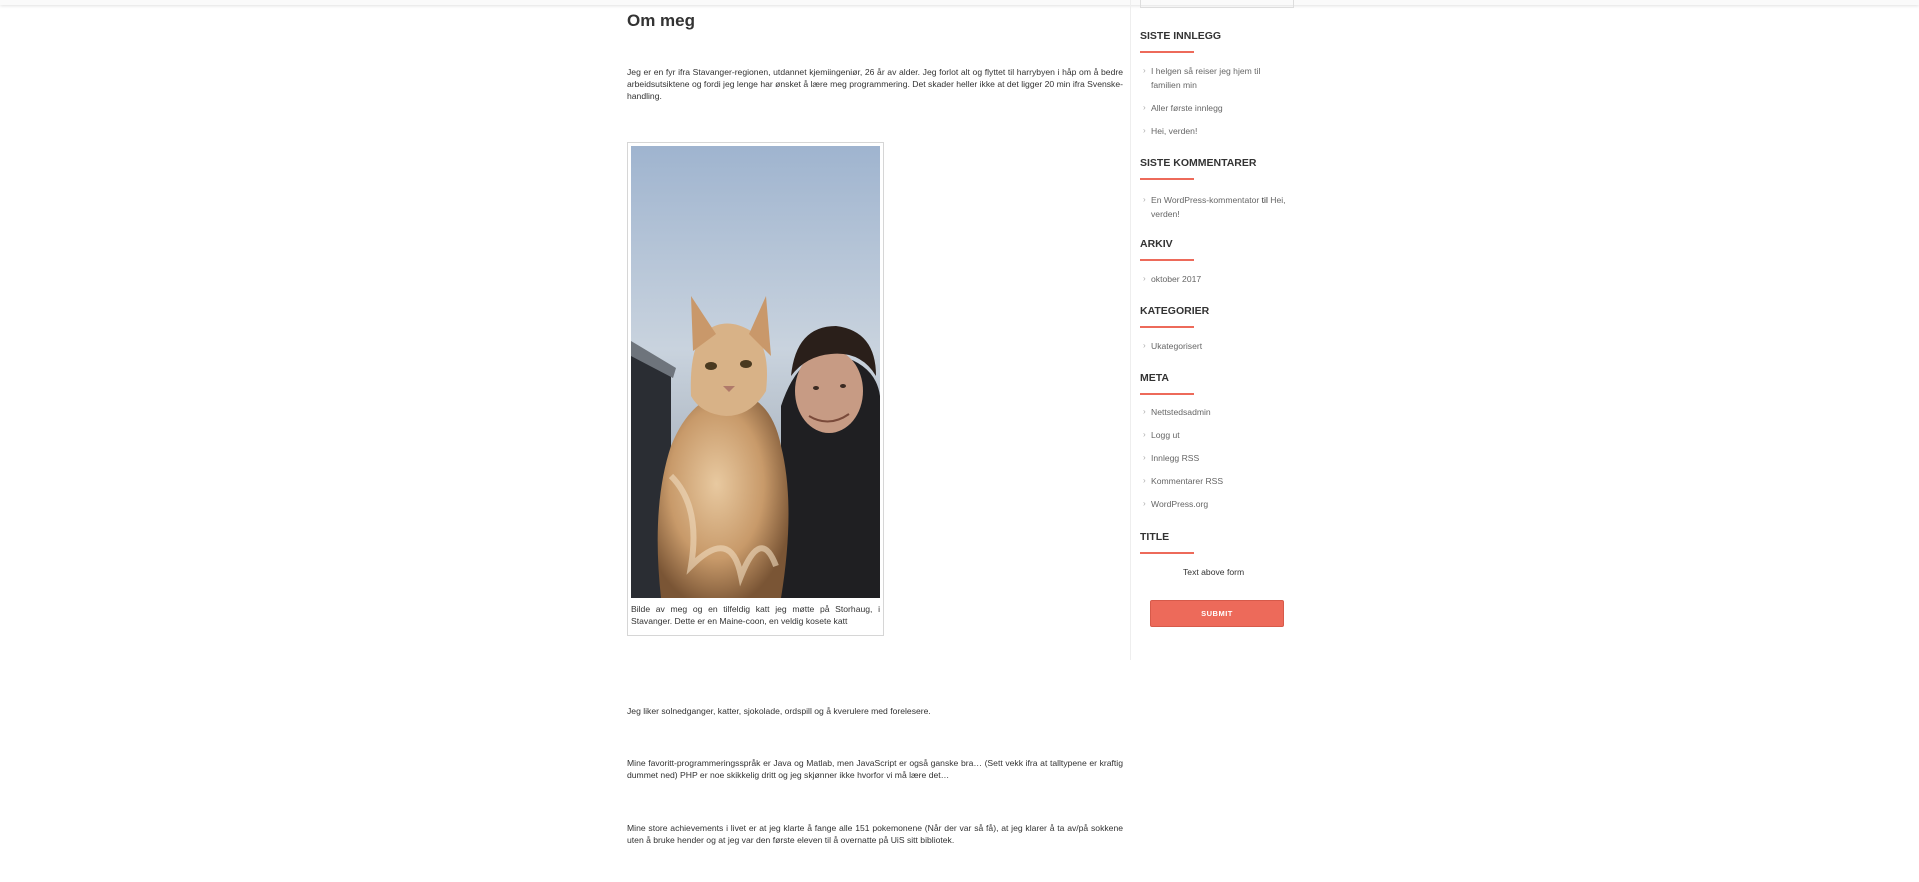  Describe the element at coordinates (1217, 613) in the screenshot. I see `submit-button: SUBMIT` at that location.